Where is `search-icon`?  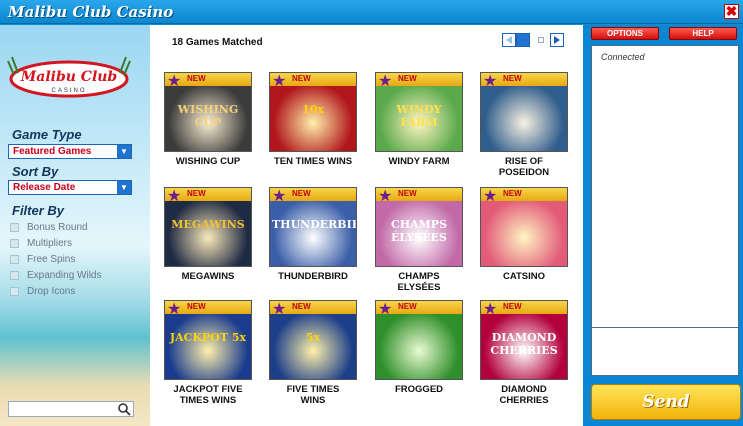
search-icon is located at coordinates (124, 409).